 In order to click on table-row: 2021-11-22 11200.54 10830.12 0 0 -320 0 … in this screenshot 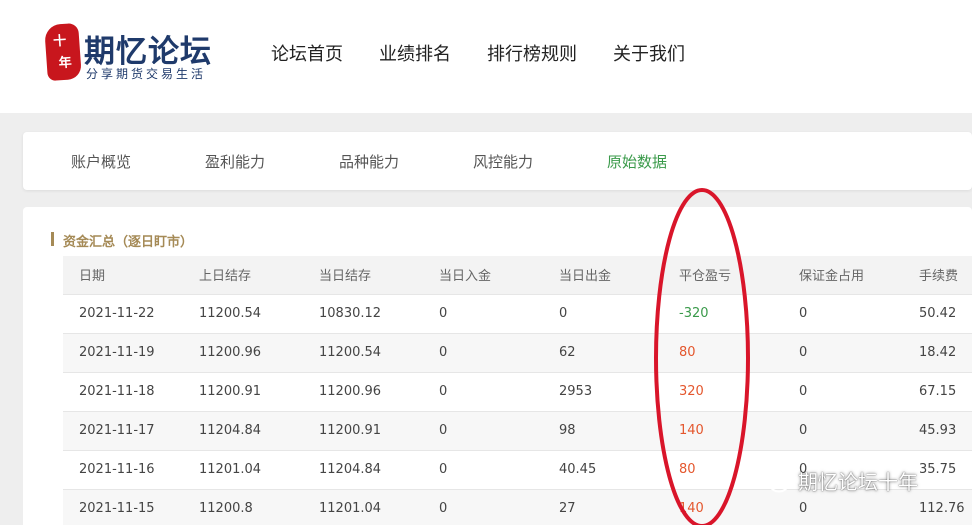, I will do `click(517, 313)`.